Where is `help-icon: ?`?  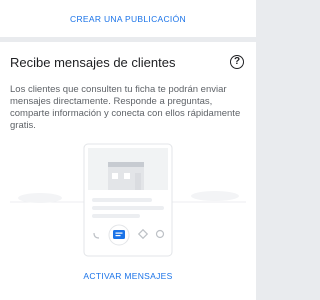 help-icon: ? is located at coordinates (237, 62).